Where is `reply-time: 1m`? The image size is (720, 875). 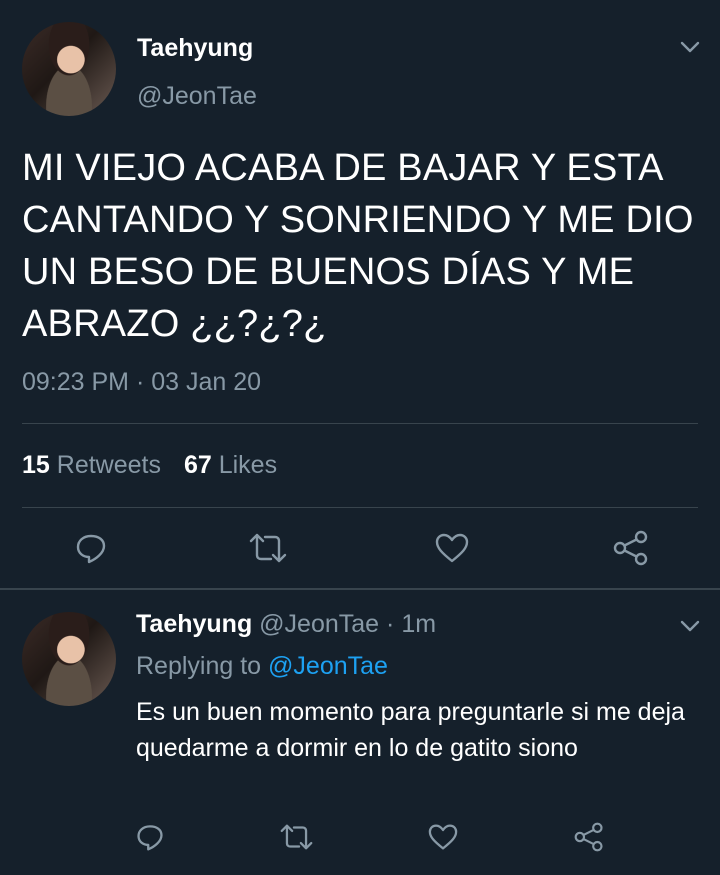 reply-time: 1m is located at coordinates (418, 624).